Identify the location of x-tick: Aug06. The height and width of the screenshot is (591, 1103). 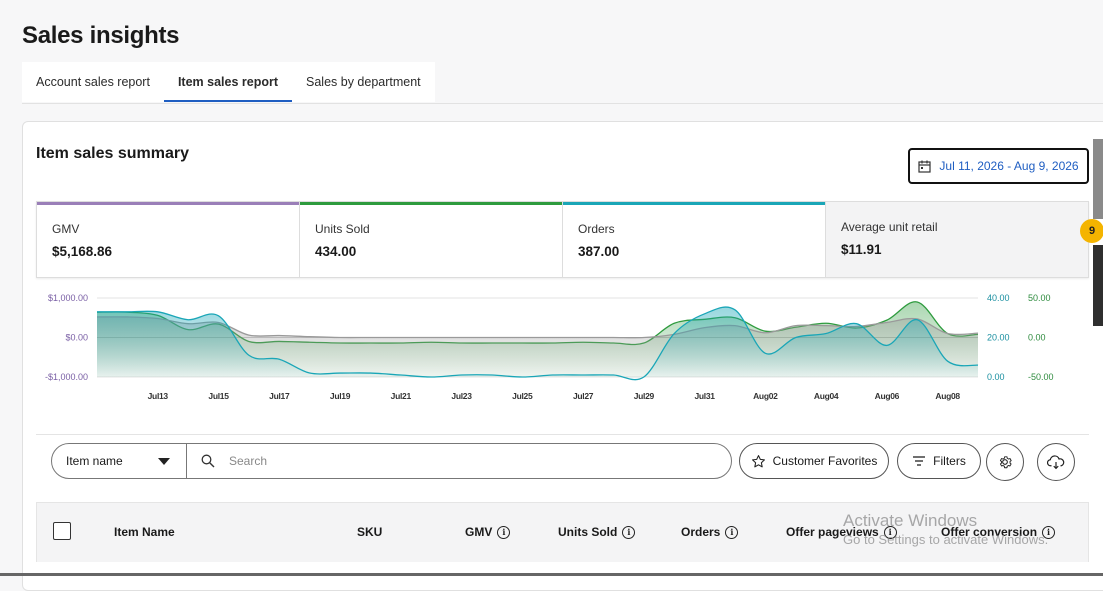
(887, 396).